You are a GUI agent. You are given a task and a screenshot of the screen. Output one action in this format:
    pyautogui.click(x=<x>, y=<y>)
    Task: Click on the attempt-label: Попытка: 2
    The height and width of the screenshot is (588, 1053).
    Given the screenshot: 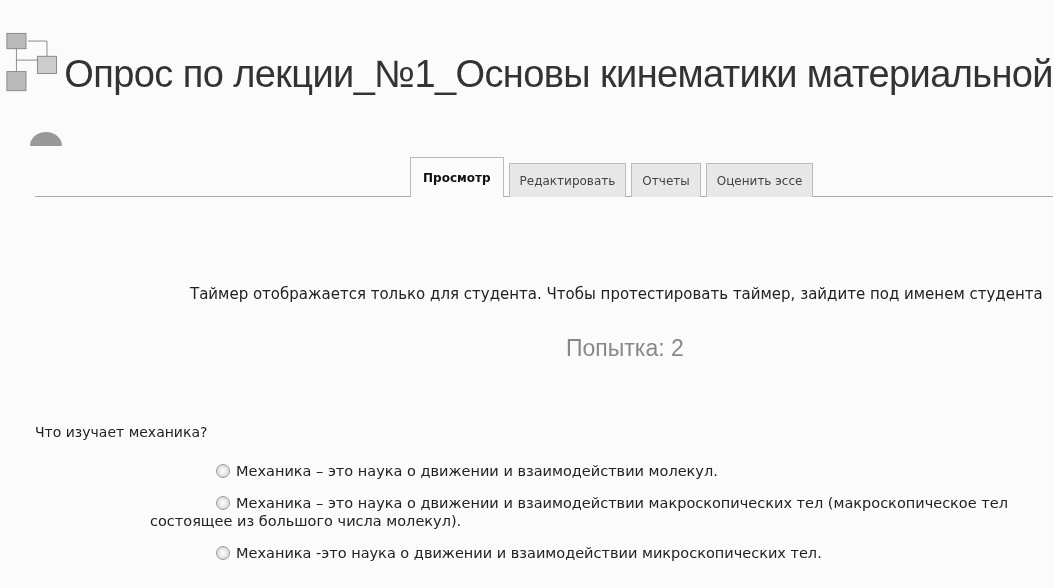 What is the action you would take?
    pyautogui.click(x=625, y=348)
    